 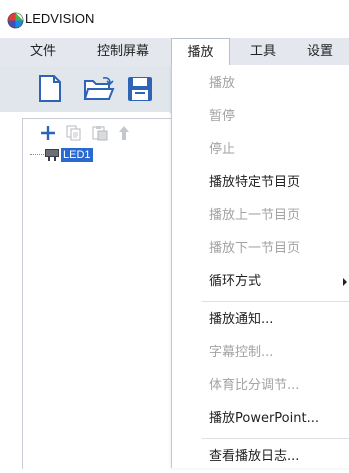 I want to click on menu-item-play-specific-page: 播放特定节目页, so click(x=260, y=182).